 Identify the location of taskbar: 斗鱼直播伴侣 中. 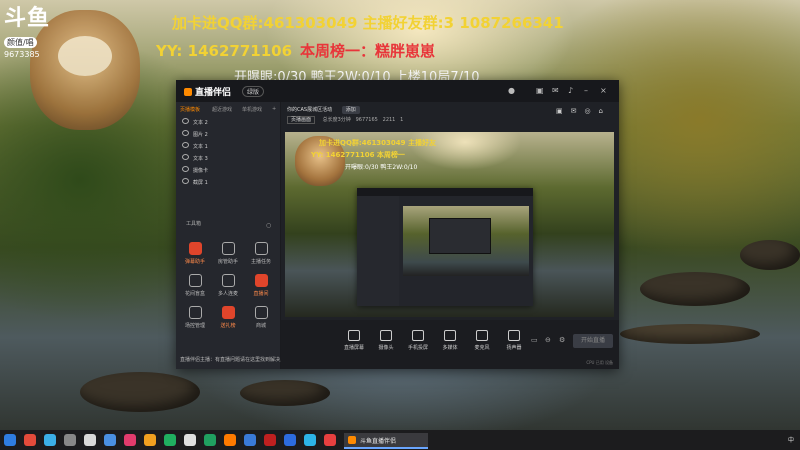
(400, 440).